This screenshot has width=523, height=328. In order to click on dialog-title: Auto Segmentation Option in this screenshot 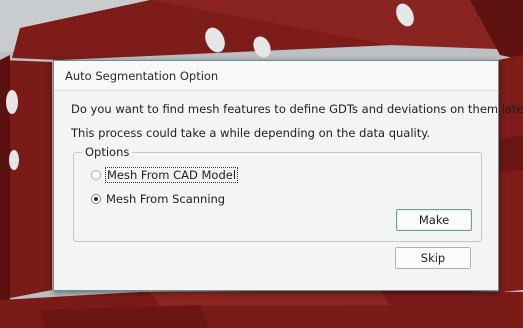, I will do `click(142, 76)`.